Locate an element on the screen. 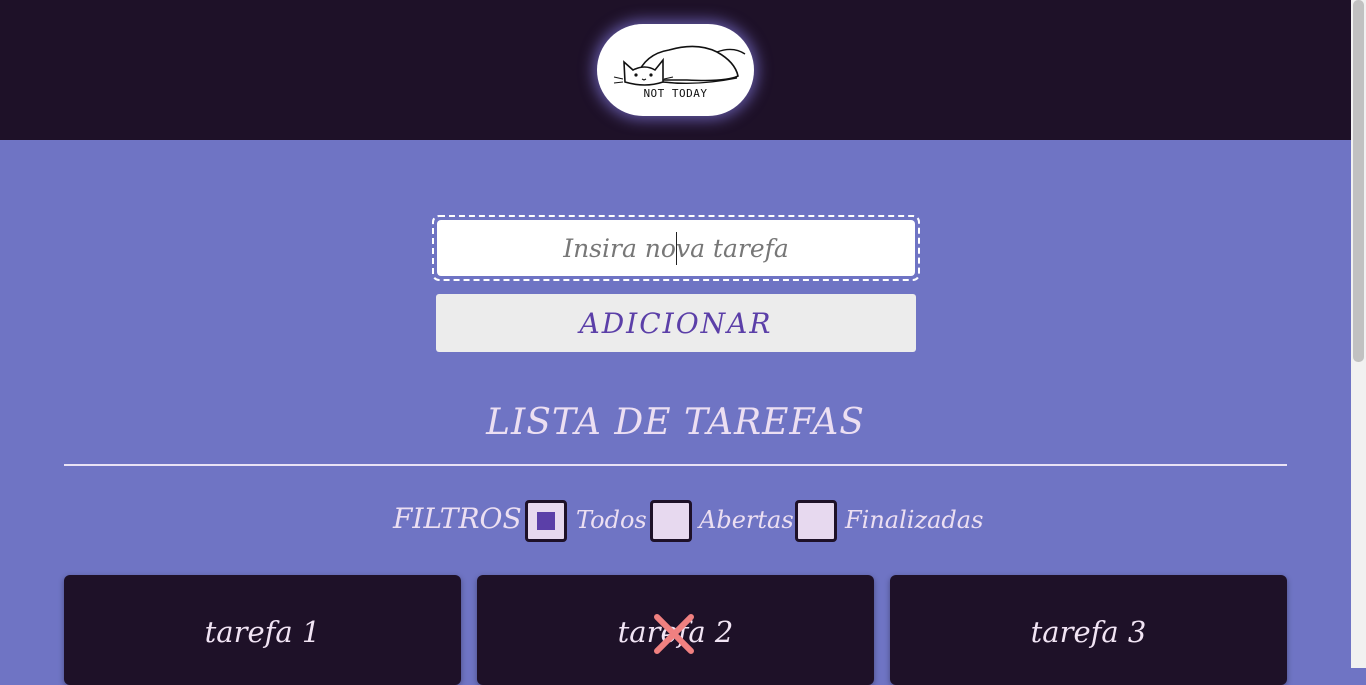  close-x-icon is located at coordinates (674, 634).